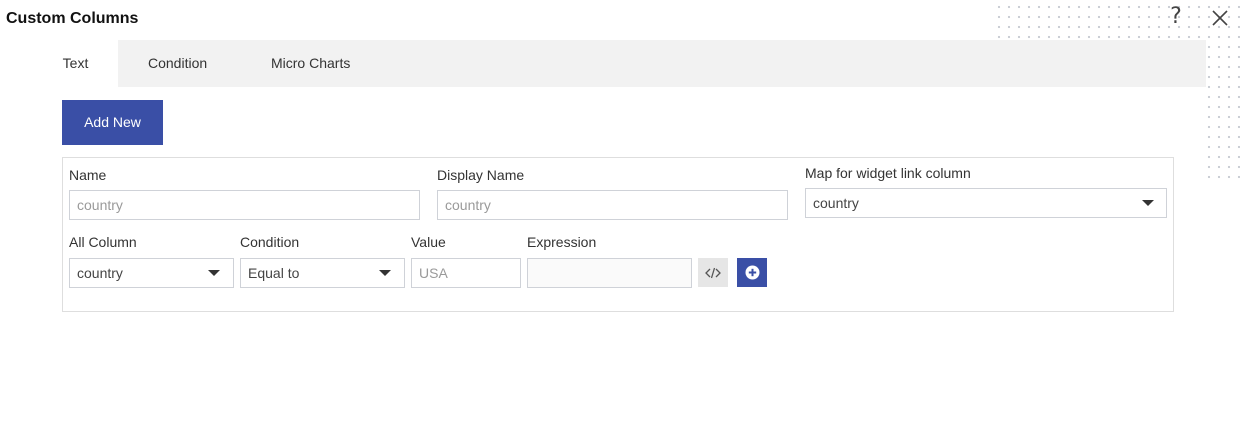 The width and height of the screenshot is (1240, 429). What do you see at coordinates (100, 273) in the screenshot?
I see `all-column-value: country` at bounding box center [100, 273].